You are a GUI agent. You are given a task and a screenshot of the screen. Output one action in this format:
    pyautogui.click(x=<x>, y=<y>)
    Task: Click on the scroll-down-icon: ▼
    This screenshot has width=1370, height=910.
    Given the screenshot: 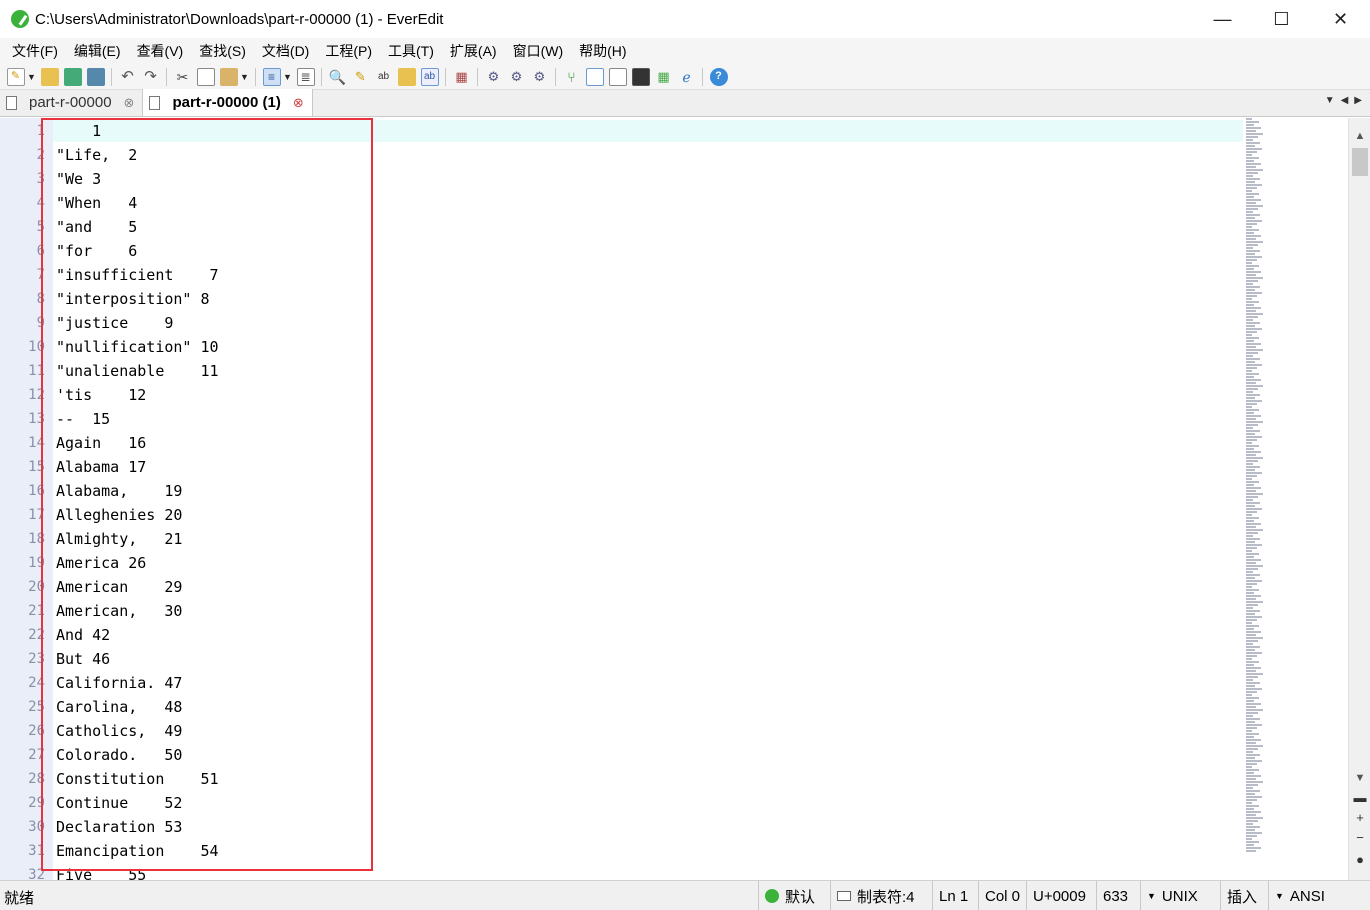 What is the action you would take?
    pyautogui.click(x=1359, y=778)
    